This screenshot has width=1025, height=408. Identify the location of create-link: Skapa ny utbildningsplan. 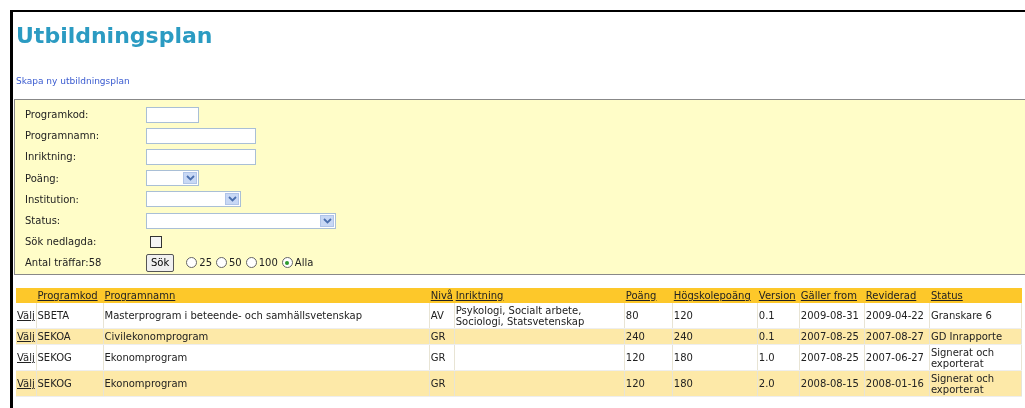
(73, 81).